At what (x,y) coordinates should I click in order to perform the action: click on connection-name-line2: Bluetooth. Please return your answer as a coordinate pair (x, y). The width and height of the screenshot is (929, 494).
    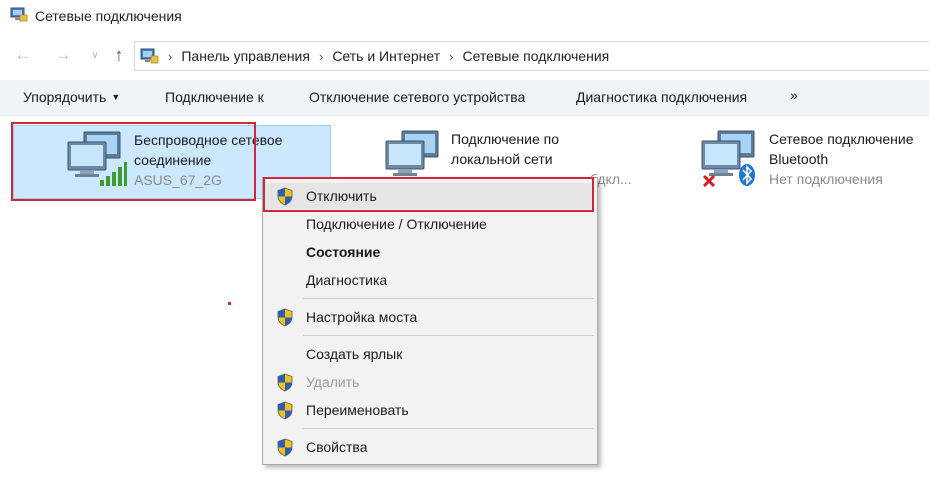
    Looking at the image, I should click on (799, 159).